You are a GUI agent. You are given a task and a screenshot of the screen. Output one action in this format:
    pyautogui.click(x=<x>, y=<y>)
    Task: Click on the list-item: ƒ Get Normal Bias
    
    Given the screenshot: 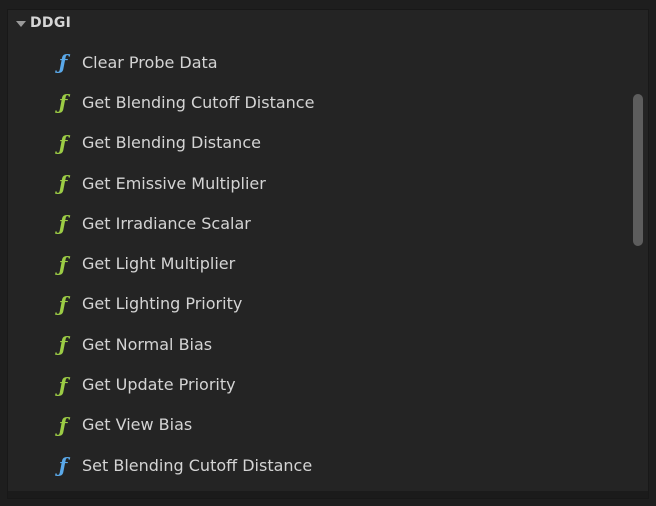 What is the action you would take?
    pyautogui.click(x=328, y=344)
    